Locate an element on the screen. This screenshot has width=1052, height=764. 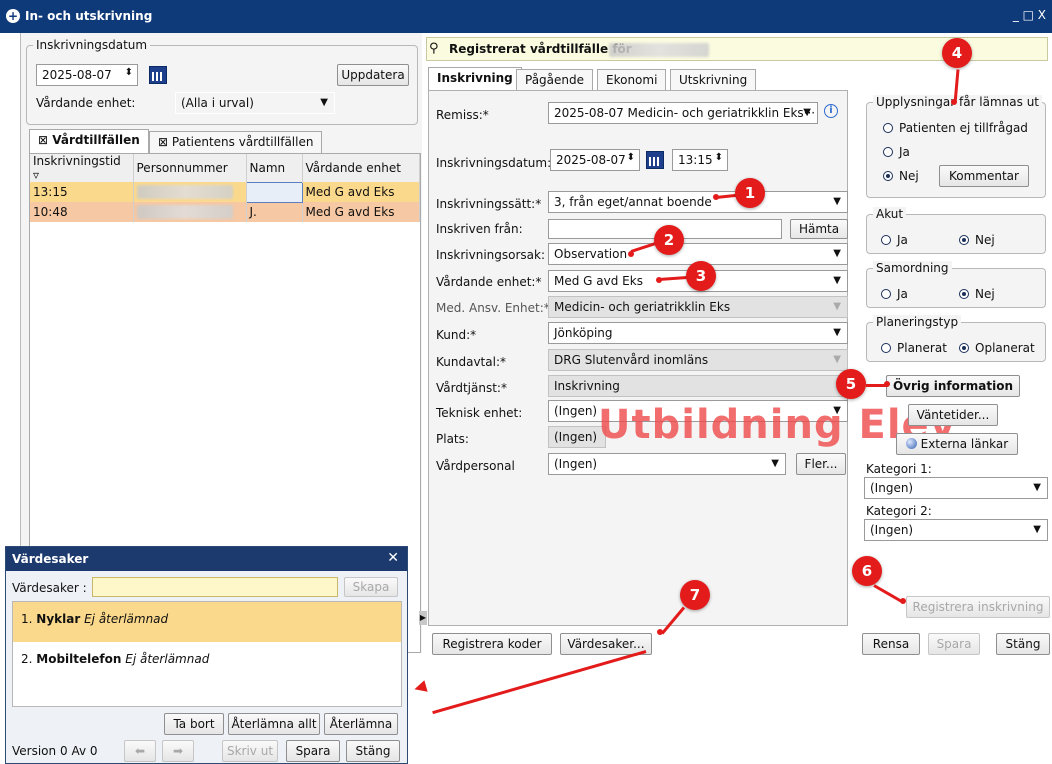
service-label: Vårdtjänst:* is located at coordinates (471, 388).